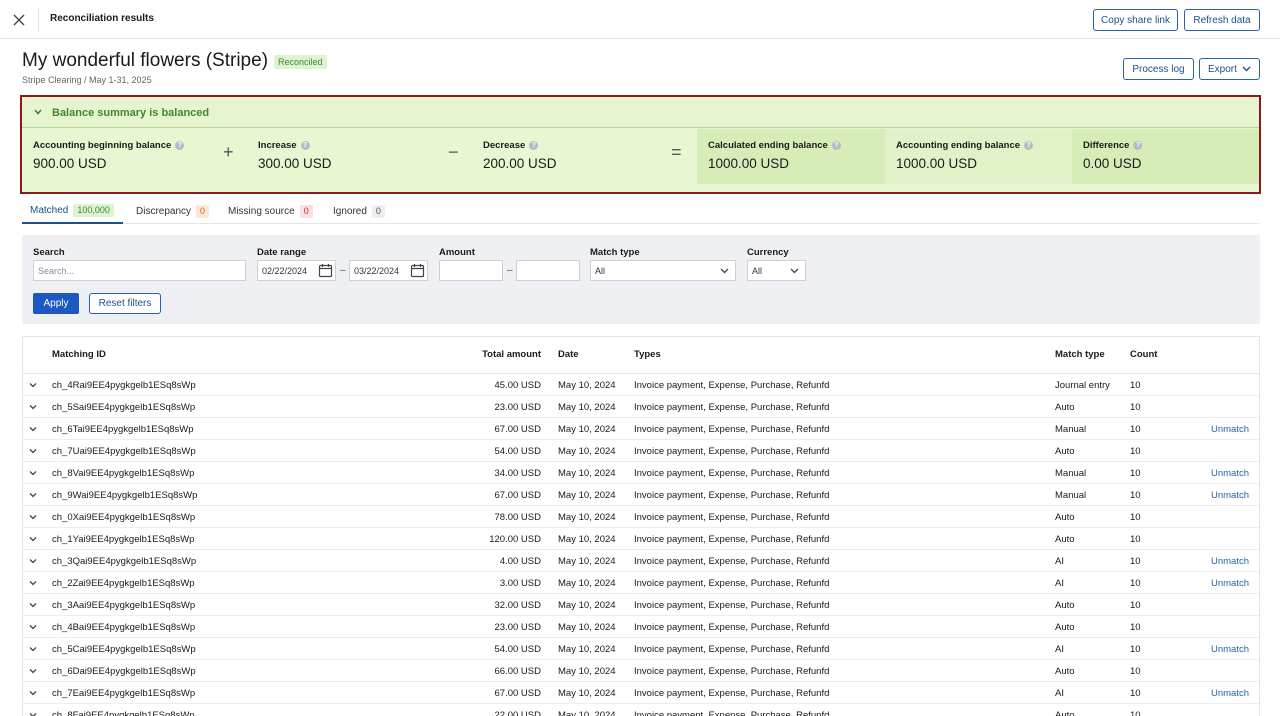 This screenshot has height=716, width=1280. What do you see at coordinates (285, 270) in the screenshot?
I see `date-from-value: 02/22/2024` at bounding box center [285, 270].